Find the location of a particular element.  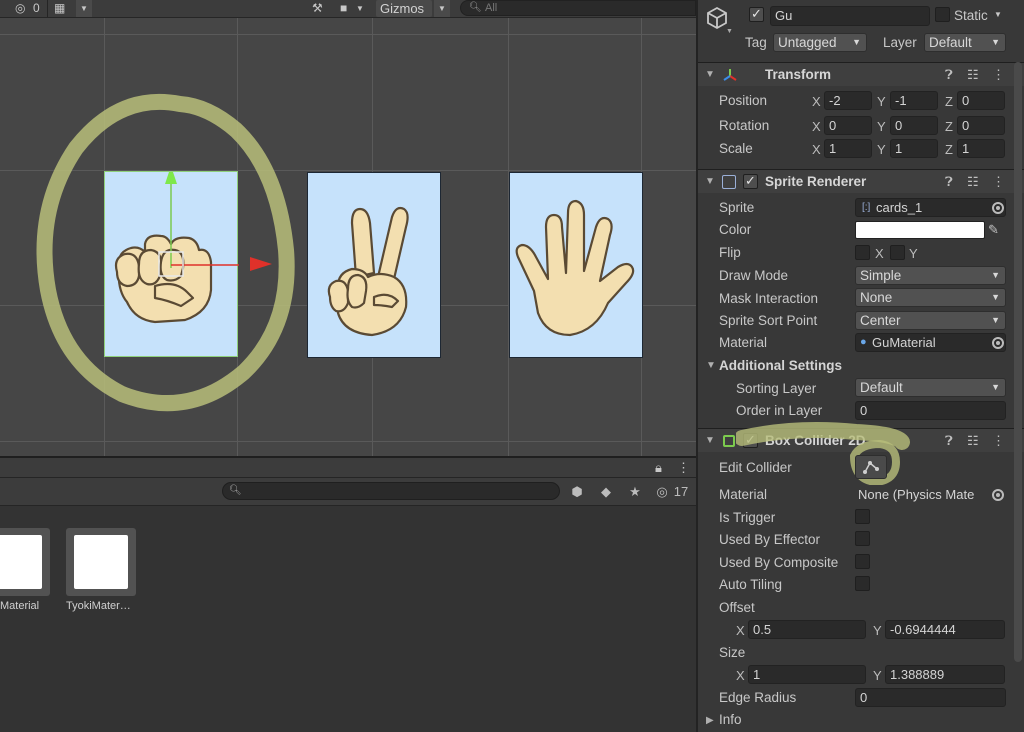

card-choki-sprite is located at coordinates (374, 265).